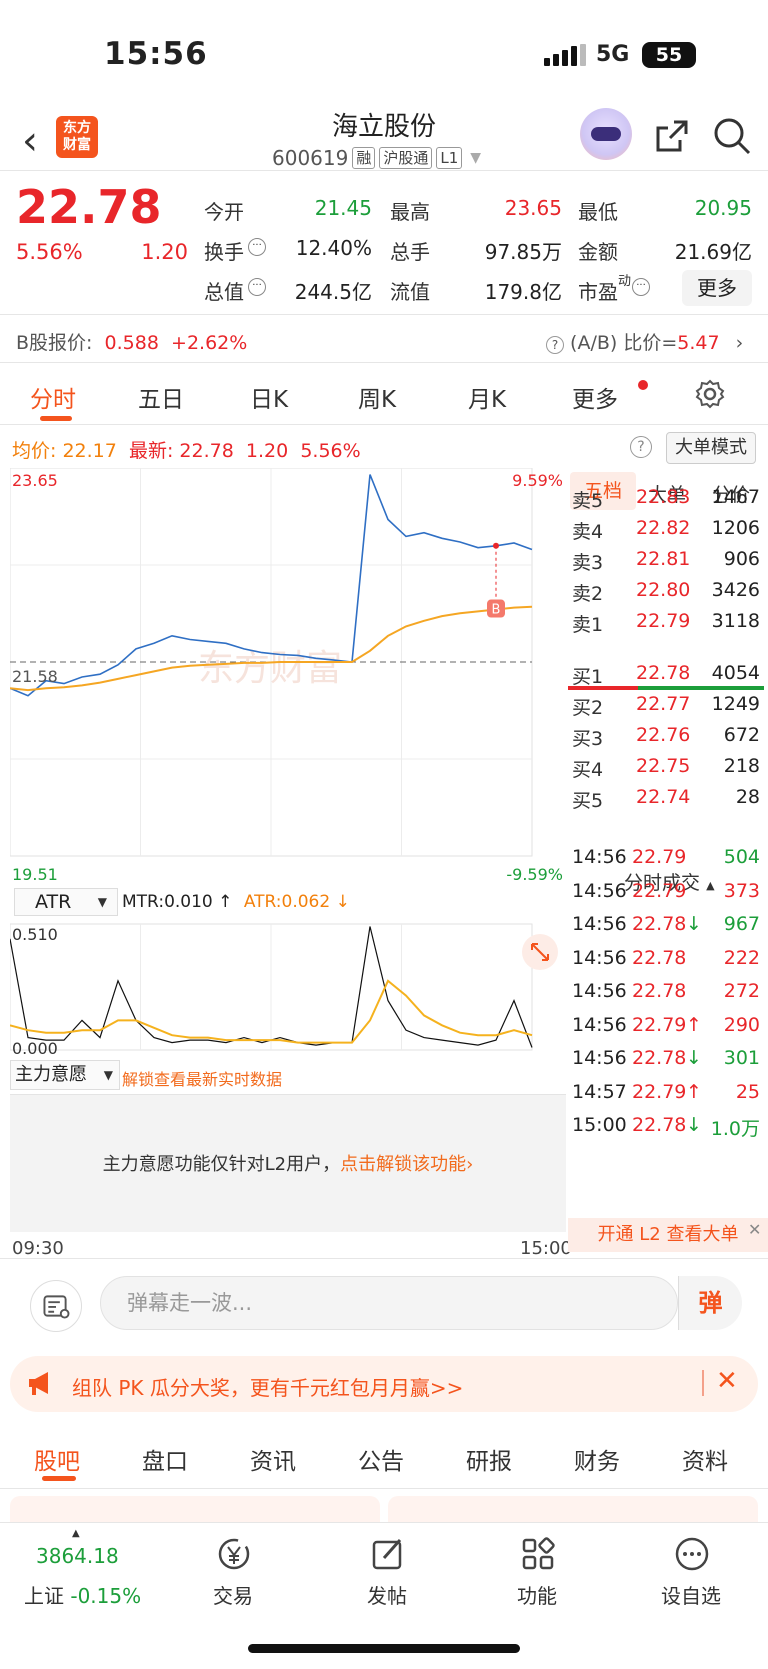 Image resolution: width=768 pixels, height=1669 pixels. Describe the element at coordinates (475, 158) in the screenshot. I see `dropdown-icon: ▼` at that location.